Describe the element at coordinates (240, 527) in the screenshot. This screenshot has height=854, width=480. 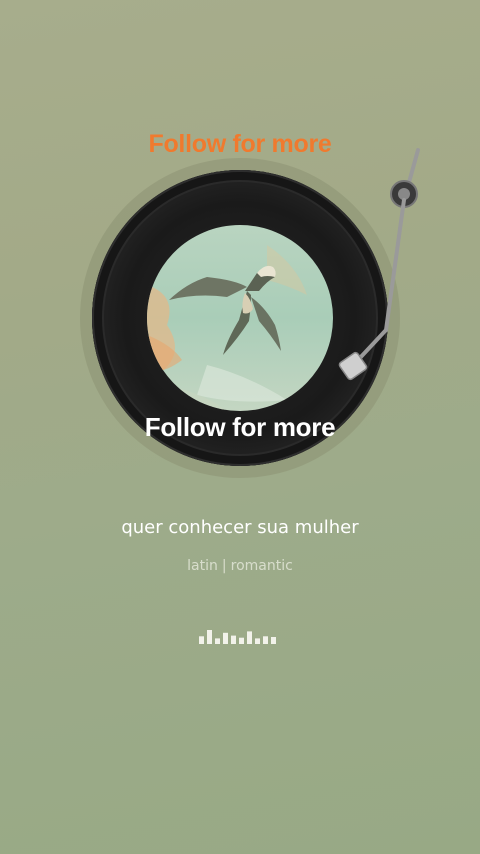
I see `track-title: quer conhecer sua mulher` at that location.